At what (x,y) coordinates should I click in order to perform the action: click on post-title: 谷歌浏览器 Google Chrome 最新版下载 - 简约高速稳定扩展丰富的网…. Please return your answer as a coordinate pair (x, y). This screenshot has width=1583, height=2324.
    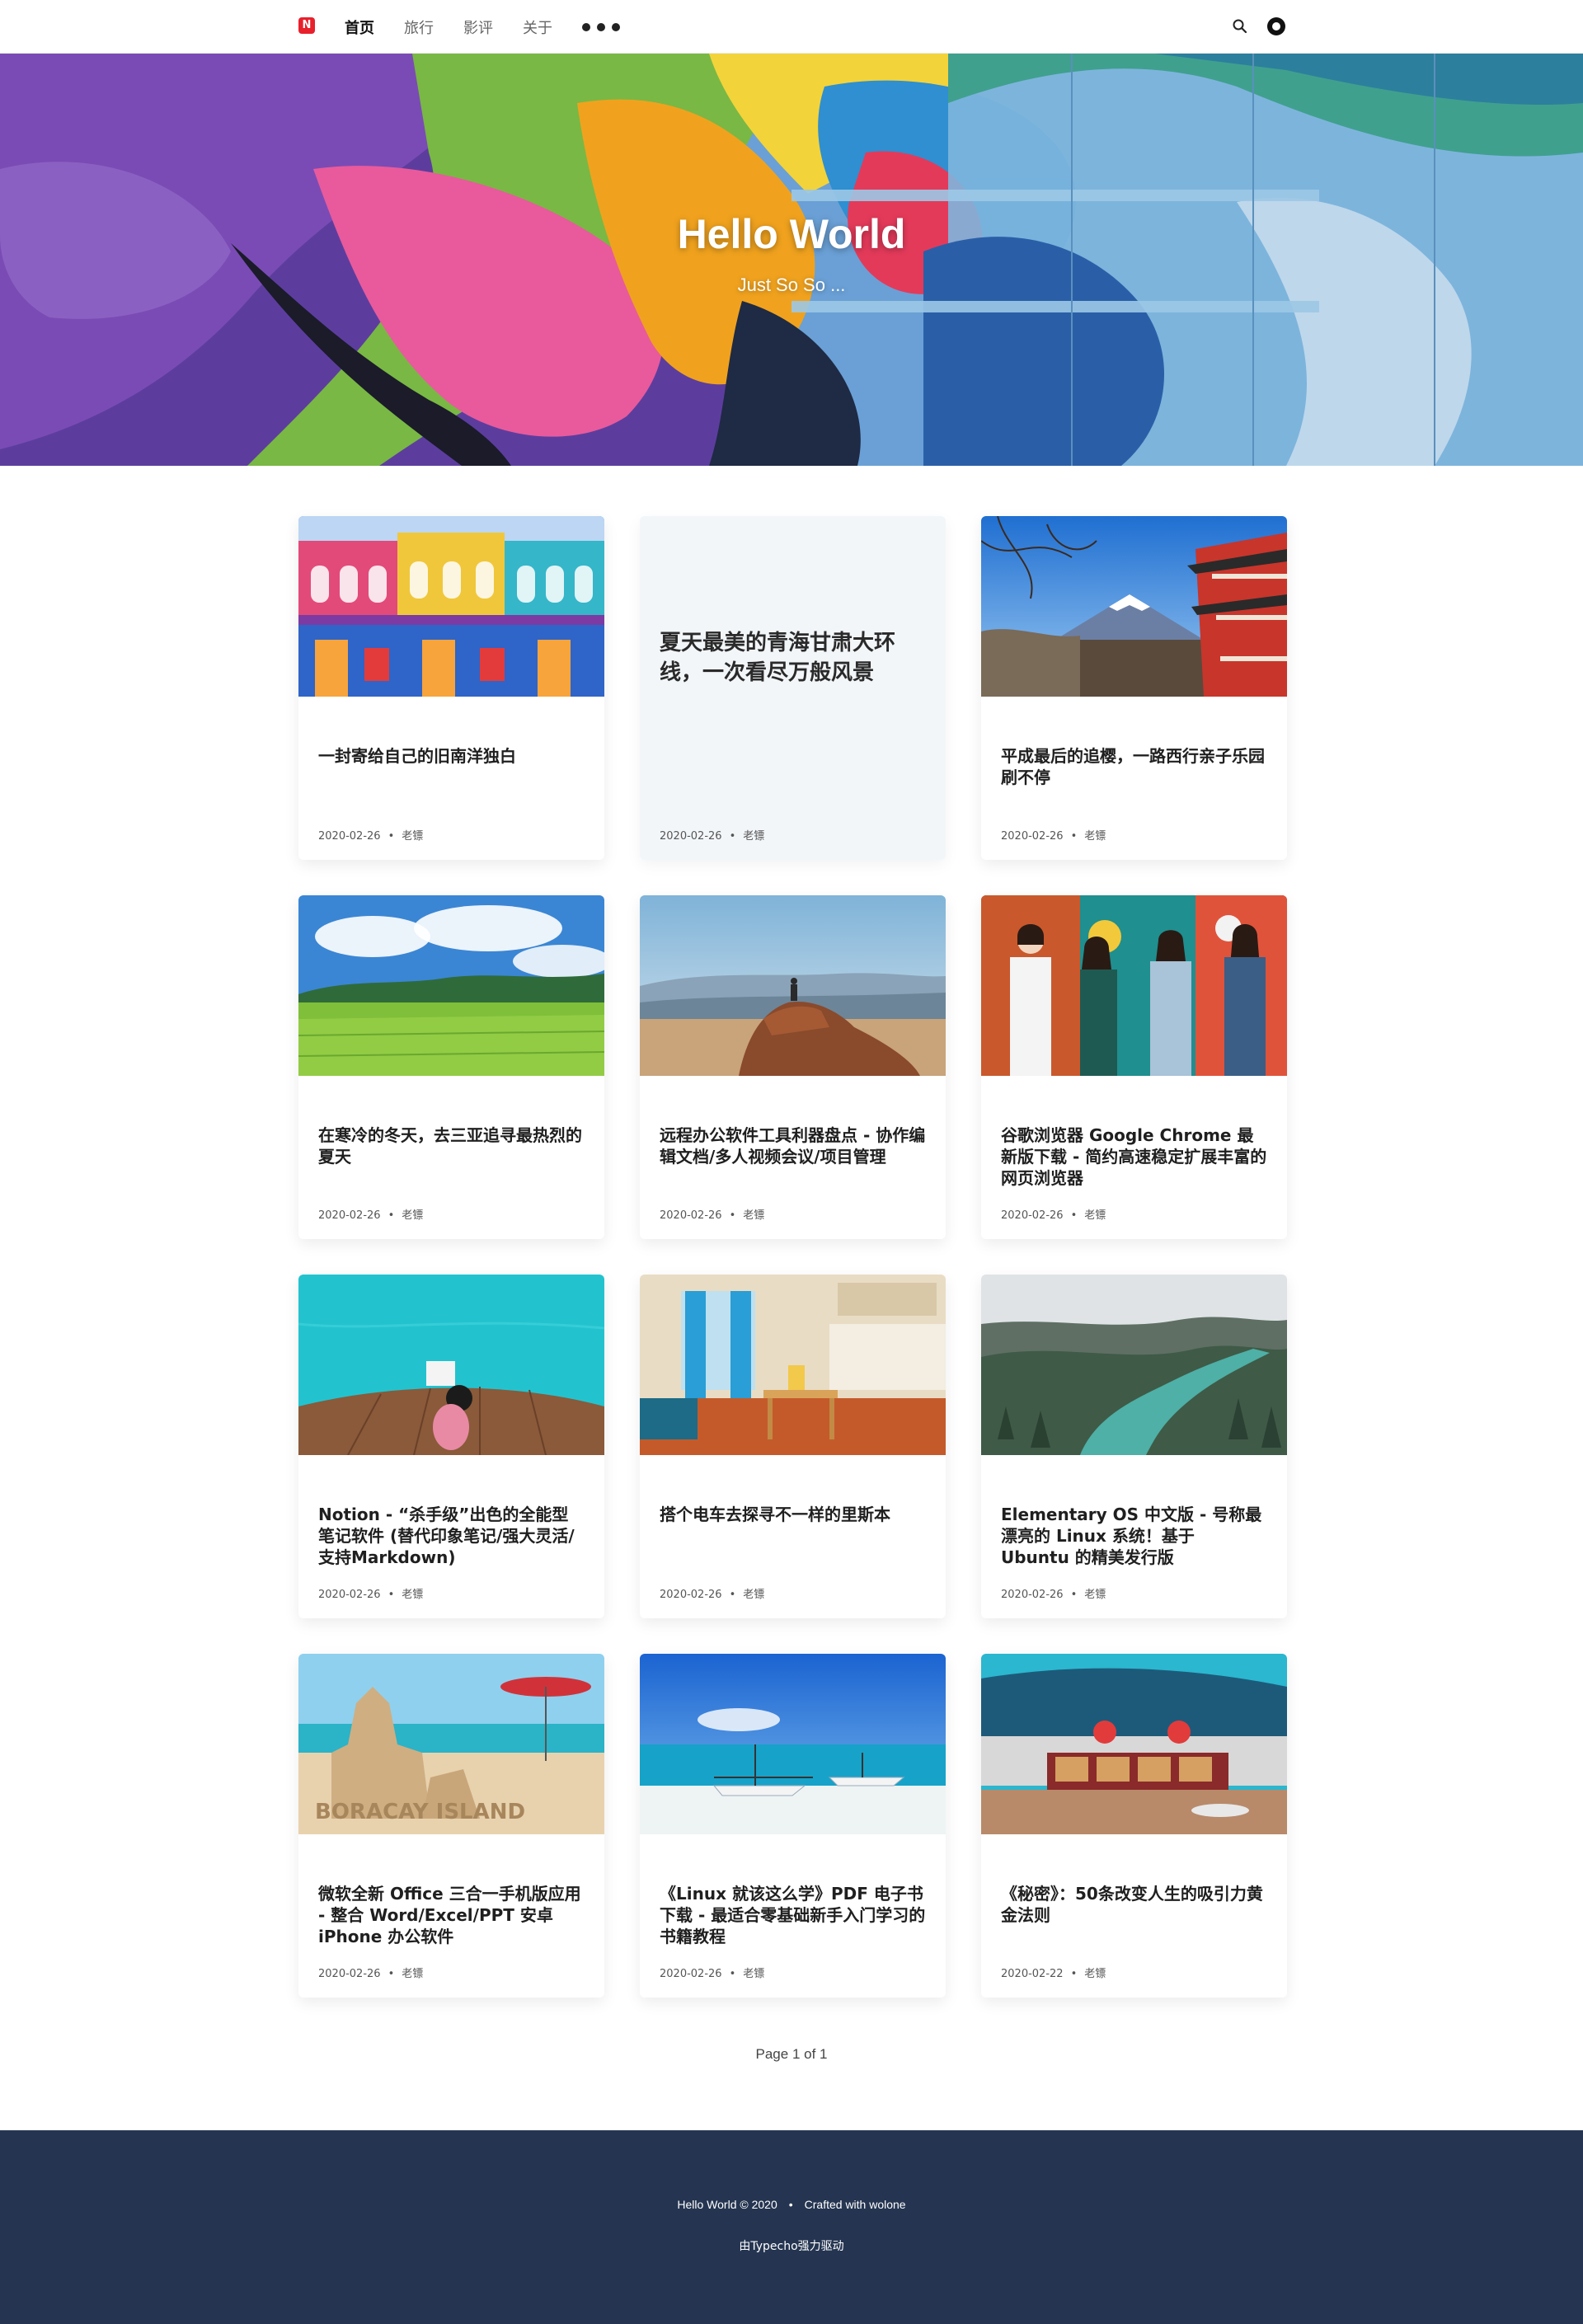
    Looking at the image, I should click on (1134, 1156).